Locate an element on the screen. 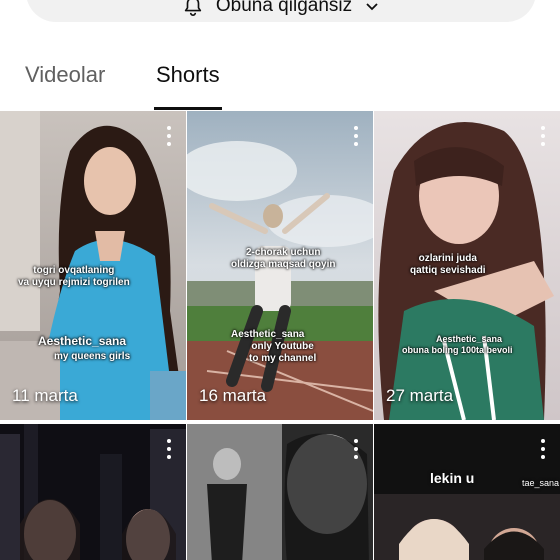  bell-icon is located at coordinates (193, 8).